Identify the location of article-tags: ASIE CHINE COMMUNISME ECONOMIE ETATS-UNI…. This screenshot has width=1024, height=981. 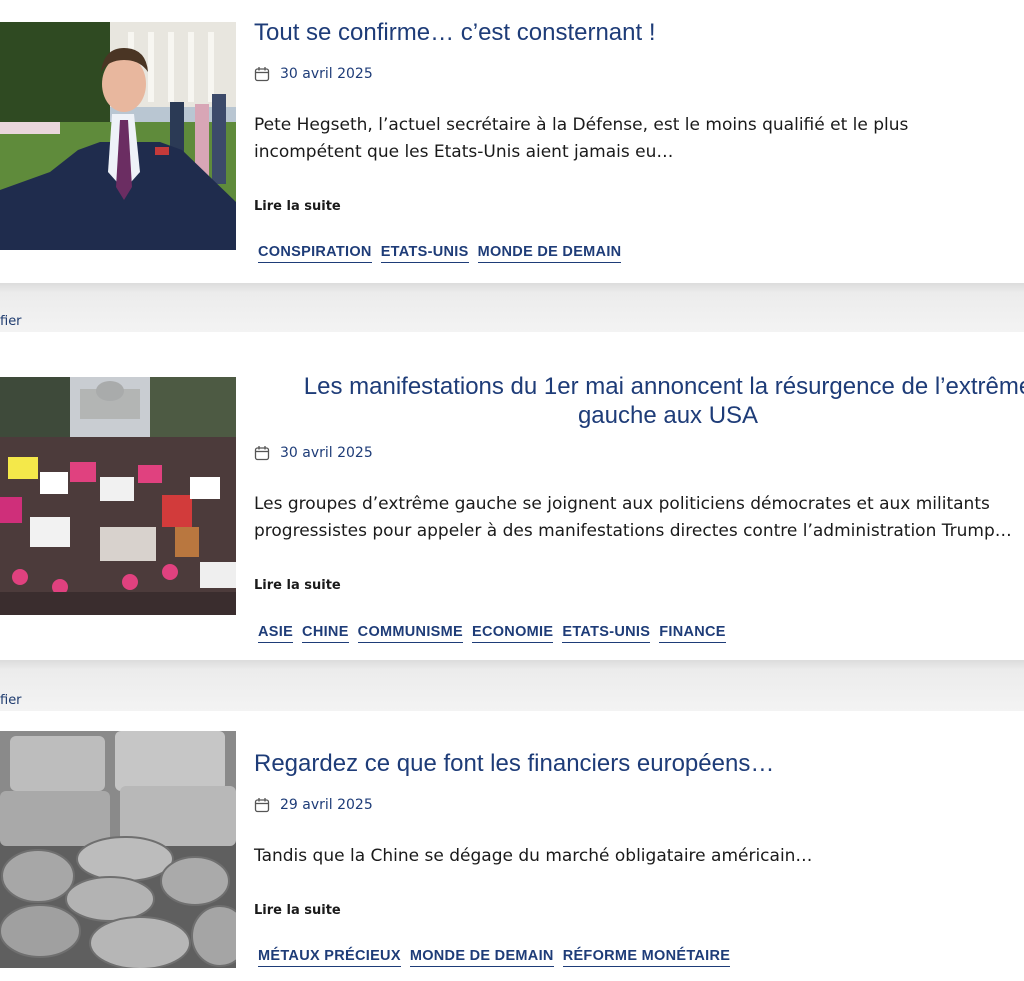
(492, 633).